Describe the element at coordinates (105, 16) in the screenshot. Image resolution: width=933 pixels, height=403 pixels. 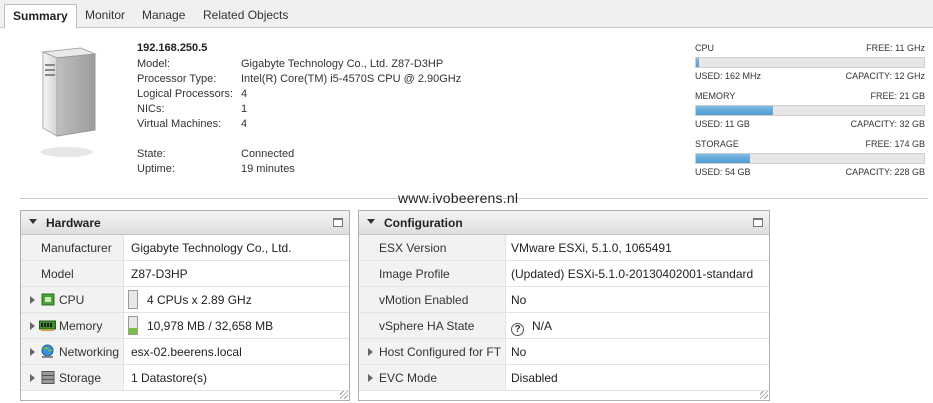
I see `tab-monitor: Monitor` at that location.